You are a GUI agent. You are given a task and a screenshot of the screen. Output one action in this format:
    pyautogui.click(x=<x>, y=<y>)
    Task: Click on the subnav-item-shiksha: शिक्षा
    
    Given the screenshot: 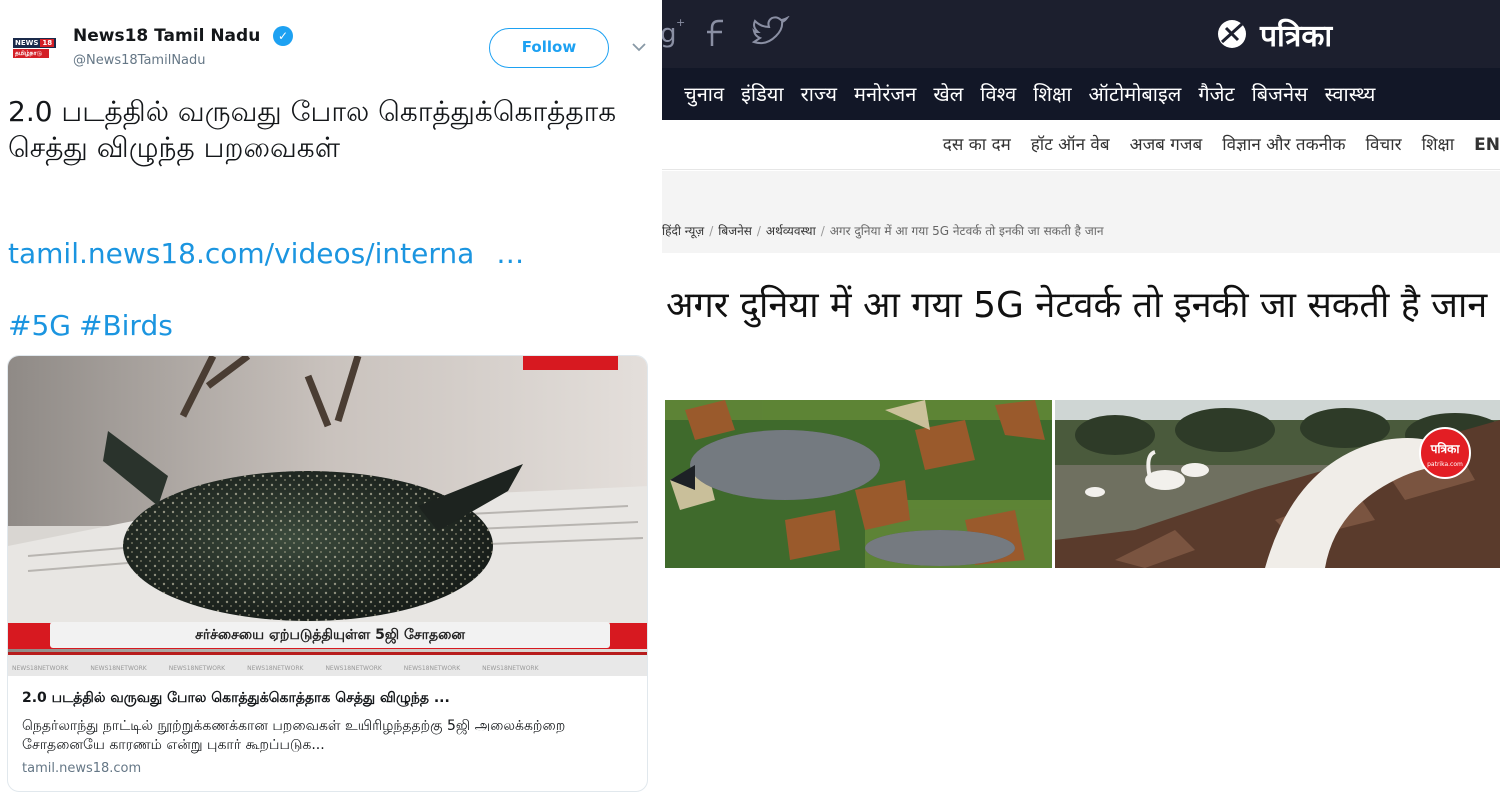 What is the action you would take?
    pyautogui.click(x=1438, y=144)
    